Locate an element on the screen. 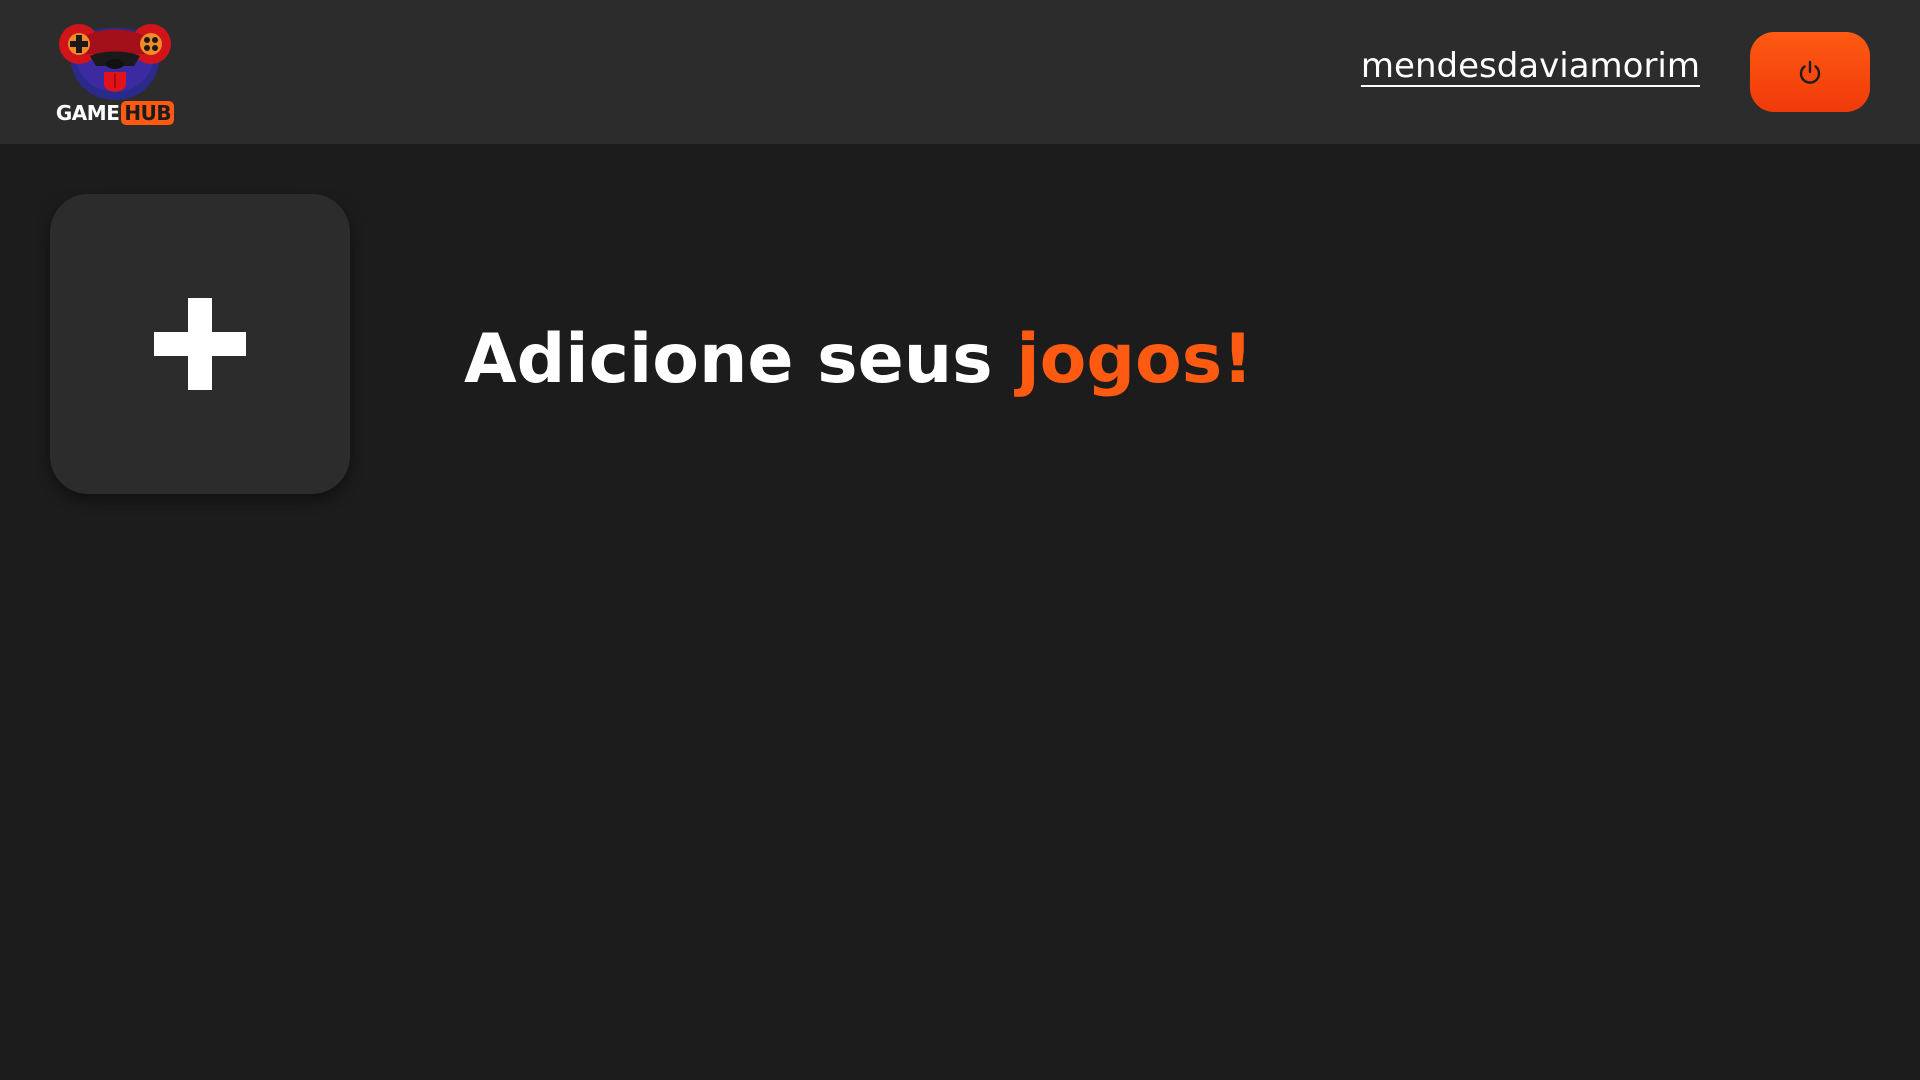 The width and height of the screenshot is (1920, 1080). logo-wordmark: GAME HUB is located at coordinates (115, 113).